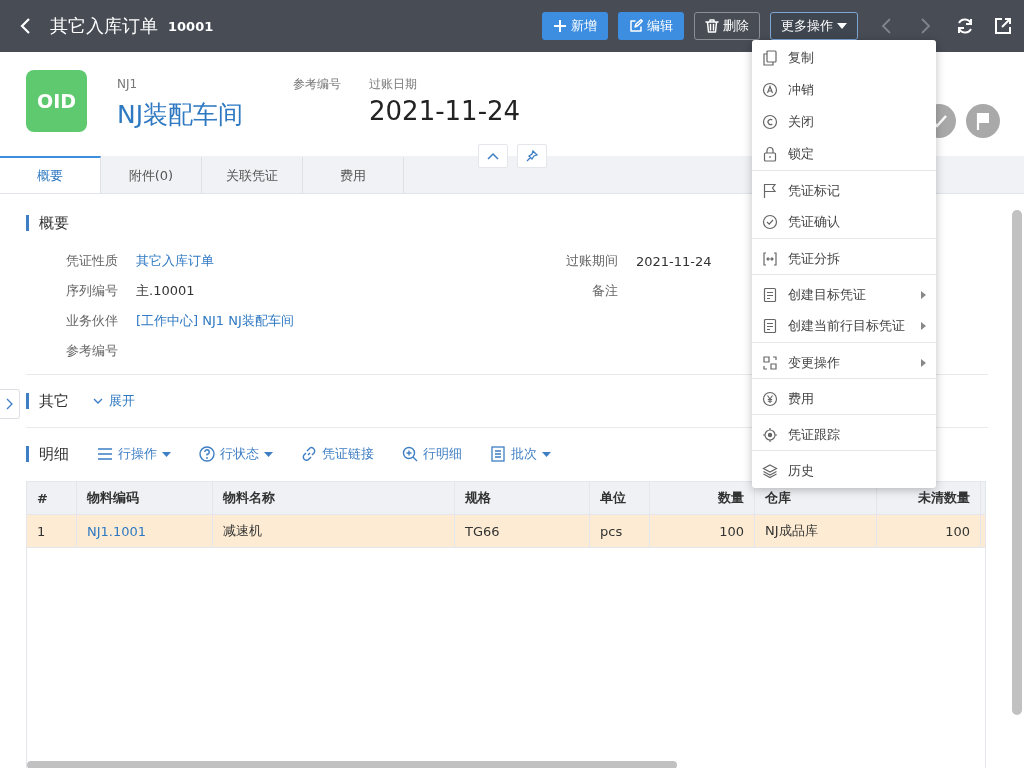  What do you see at coordinates (175, 261) in the screenshot?
I see `field-link: 其它入库订单` at bounding box center [175, 261].